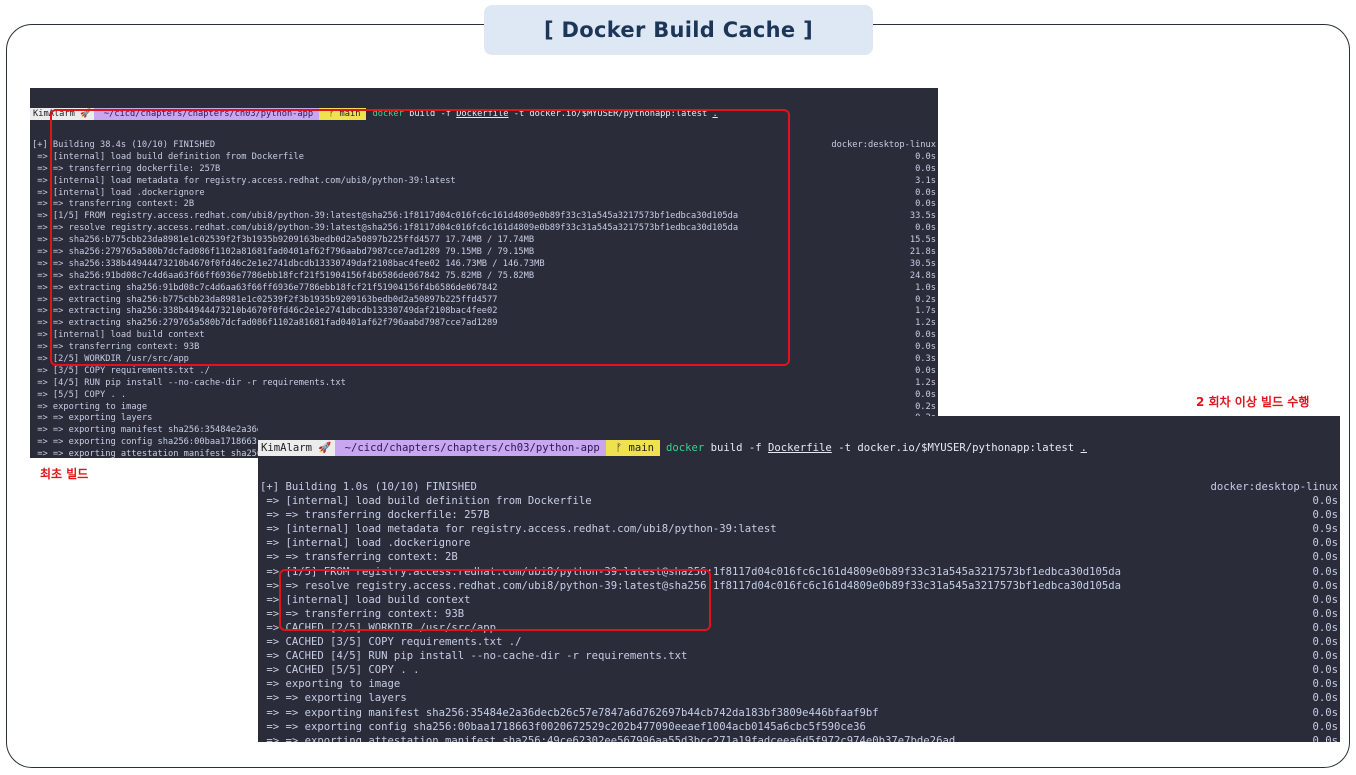 Image resolution: width=1356 pixels, height=775 pixels. I want to click on terminal-line-duration: 1.7s, so click(925, 311).